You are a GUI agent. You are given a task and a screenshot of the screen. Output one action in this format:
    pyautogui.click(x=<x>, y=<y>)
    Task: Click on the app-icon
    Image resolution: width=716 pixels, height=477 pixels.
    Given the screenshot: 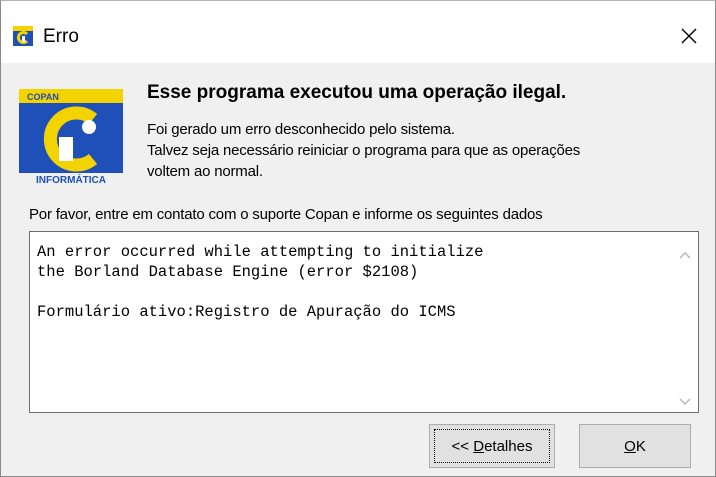 What is the action you would take?
    pyautogui.click(x=23, y=36)
    